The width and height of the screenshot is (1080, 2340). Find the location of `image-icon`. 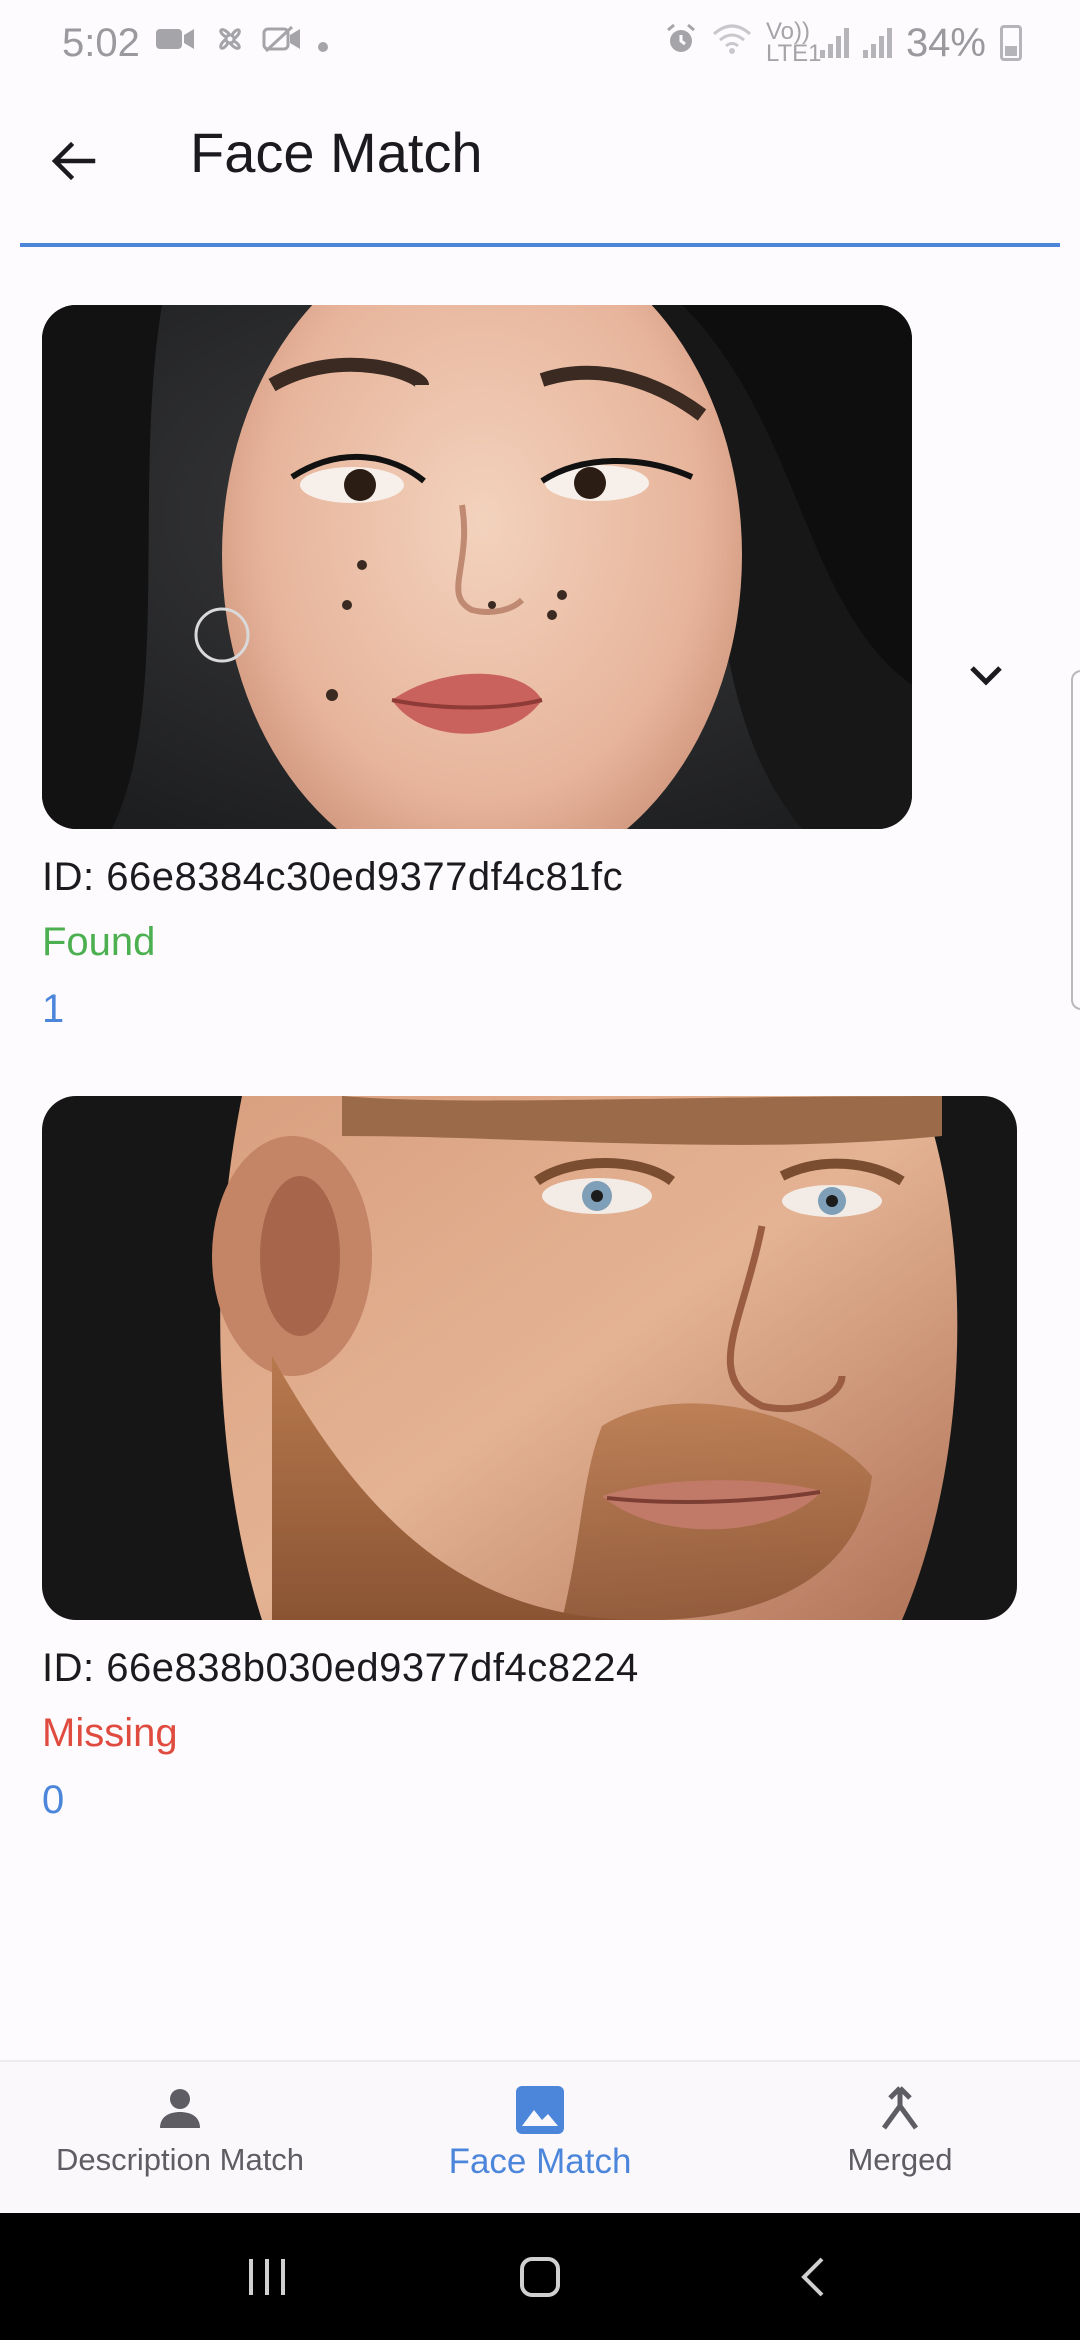

image-icon is located at coordinates (540, 2110).